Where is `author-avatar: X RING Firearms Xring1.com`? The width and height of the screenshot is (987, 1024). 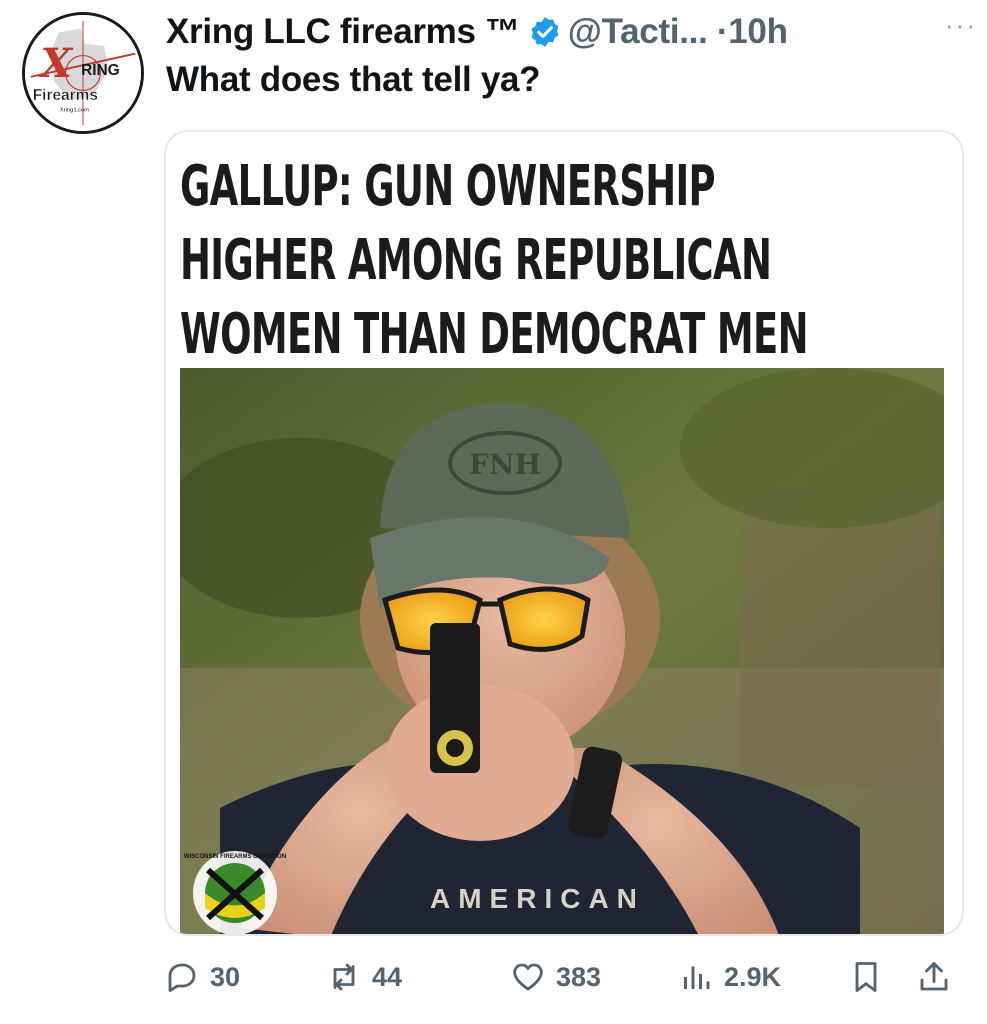
author-avatar: X RING Firearms Xring1.com is located at coordinates (83, 73).